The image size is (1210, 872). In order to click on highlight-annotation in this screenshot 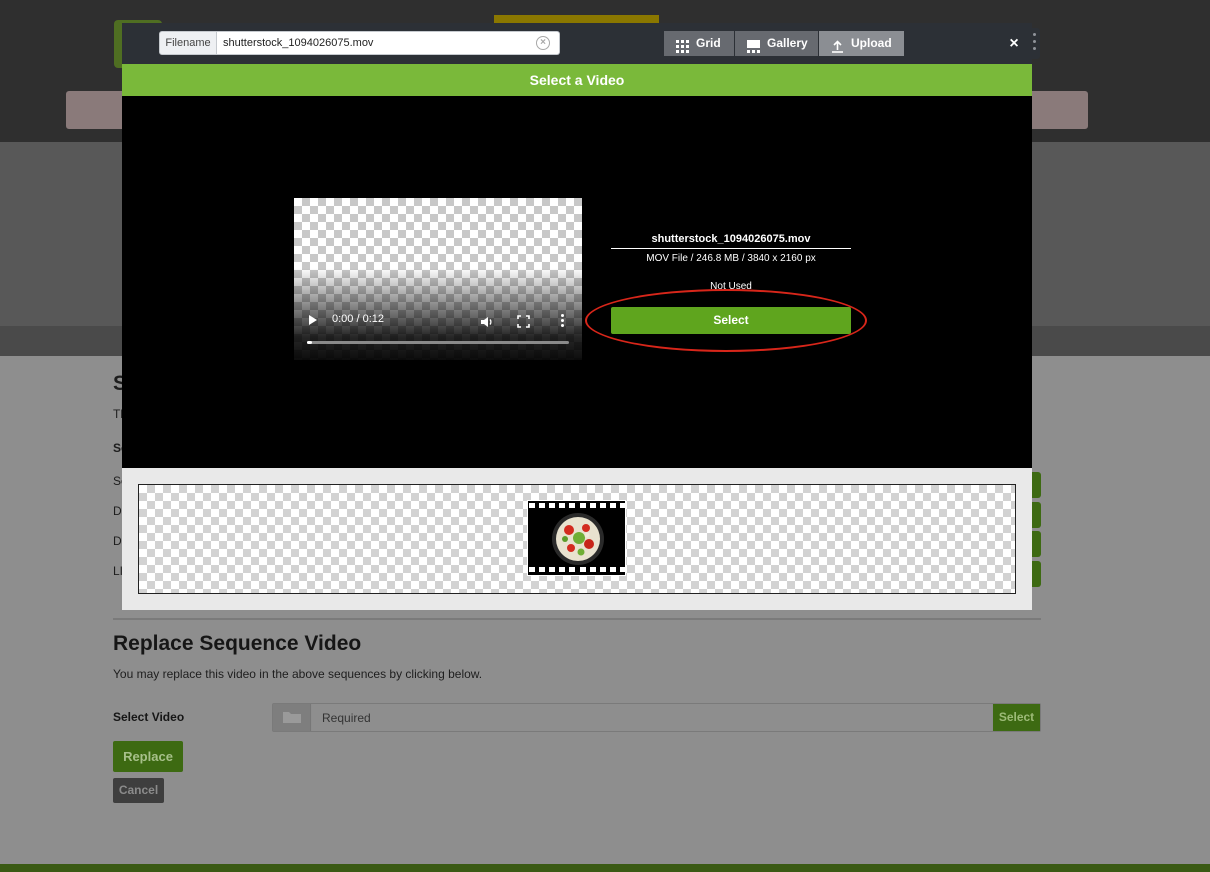, I will do `click(726, 320)`.